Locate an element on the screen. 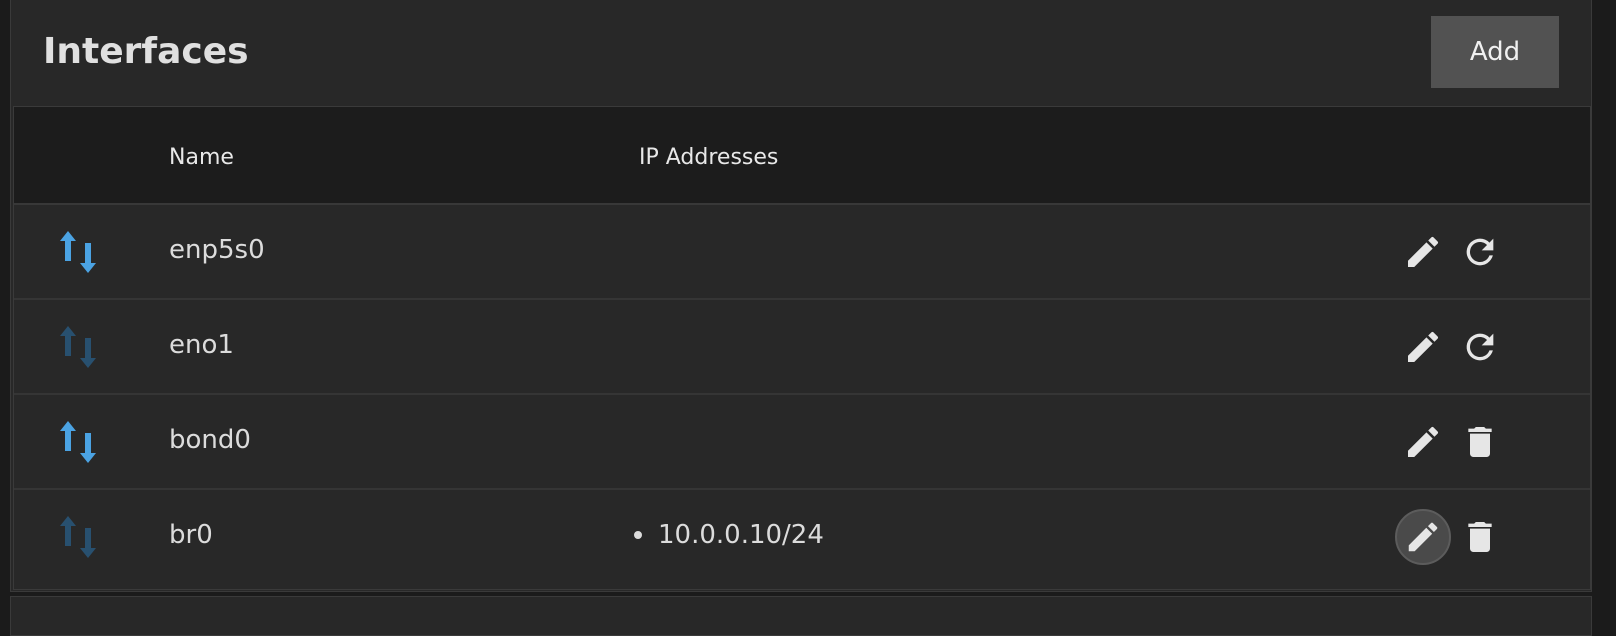  table-row: br0 10.0.0.10/24 is located at coordinates (802, 537).